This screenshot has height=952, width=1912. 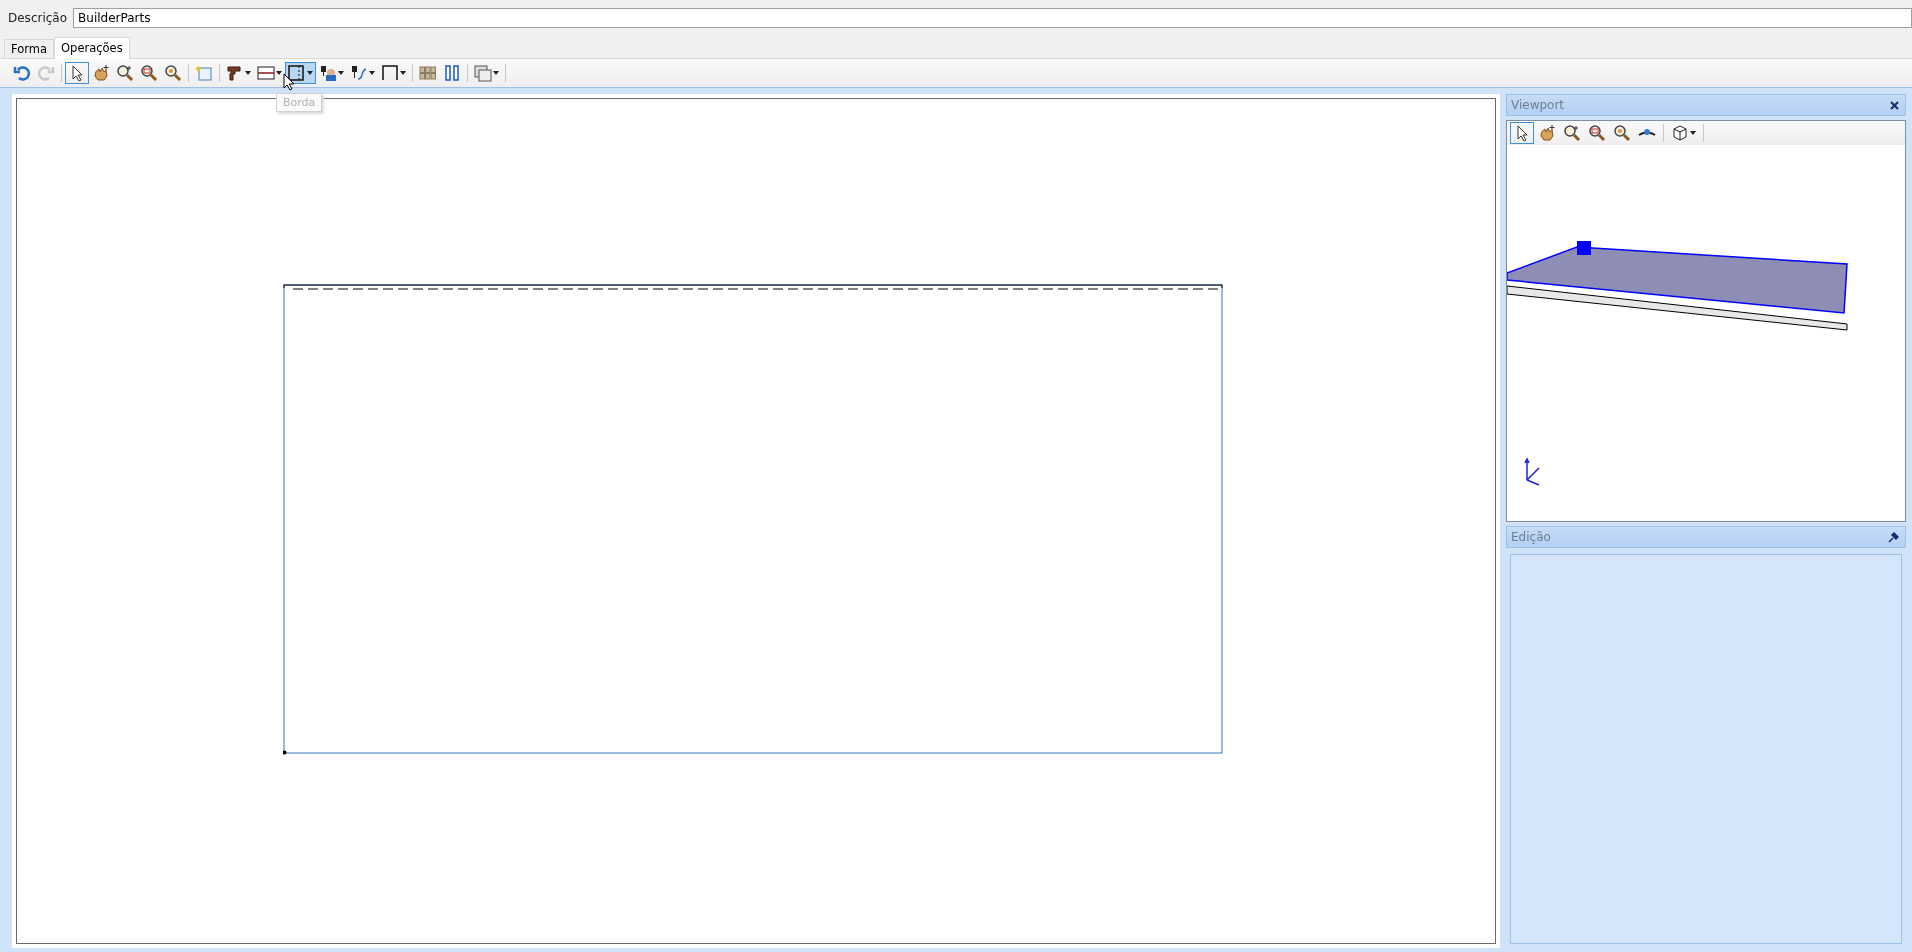 What do you see at coordinates (328, 73) in the screenshot?
I see `milling-icon` at bounding box center [328, 73].